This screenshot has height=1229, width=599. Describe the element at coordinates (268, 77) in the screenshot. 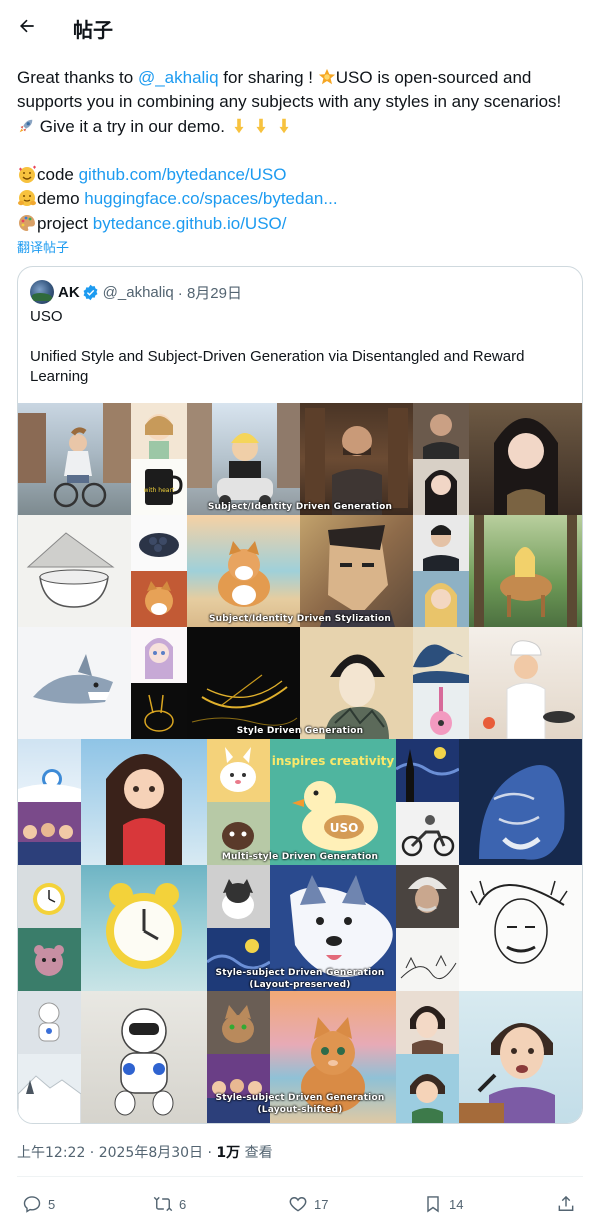

I see `post-text-segment: for sharing !` at that location.